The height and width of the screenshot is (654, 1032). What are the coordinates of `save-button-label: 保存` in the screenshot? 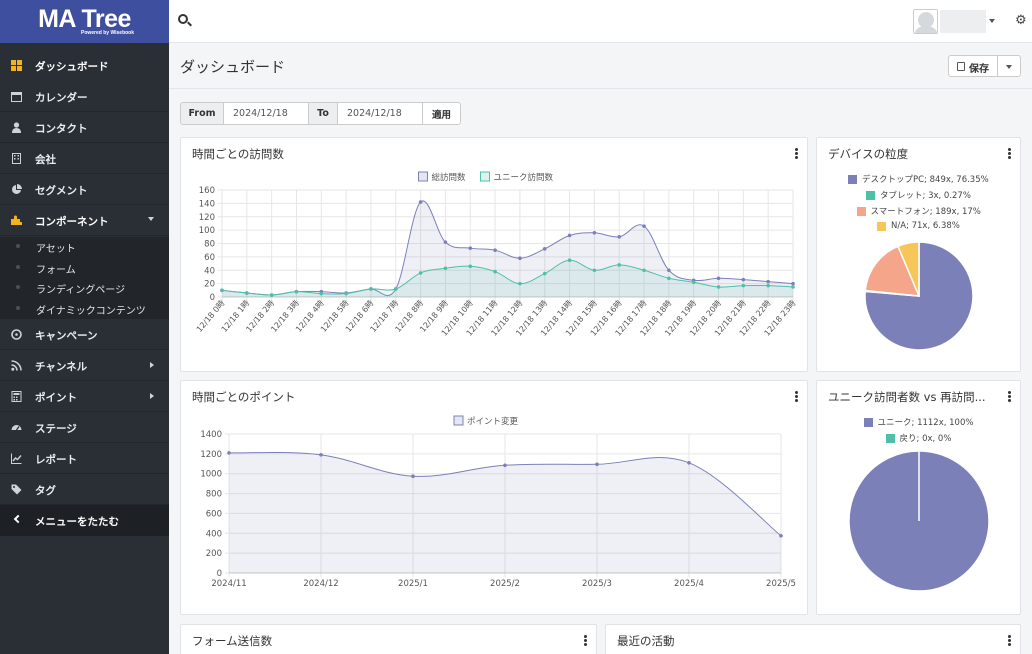 It's located at (979, 69).